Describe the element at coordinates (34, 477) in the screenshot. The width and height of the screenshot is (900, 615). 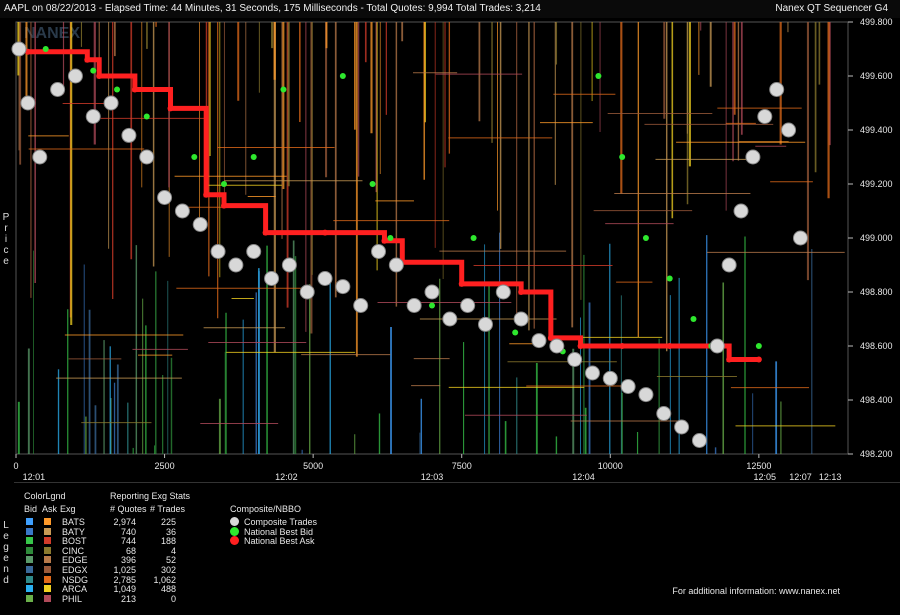
I see `x-time-label: 12:01` at that location.